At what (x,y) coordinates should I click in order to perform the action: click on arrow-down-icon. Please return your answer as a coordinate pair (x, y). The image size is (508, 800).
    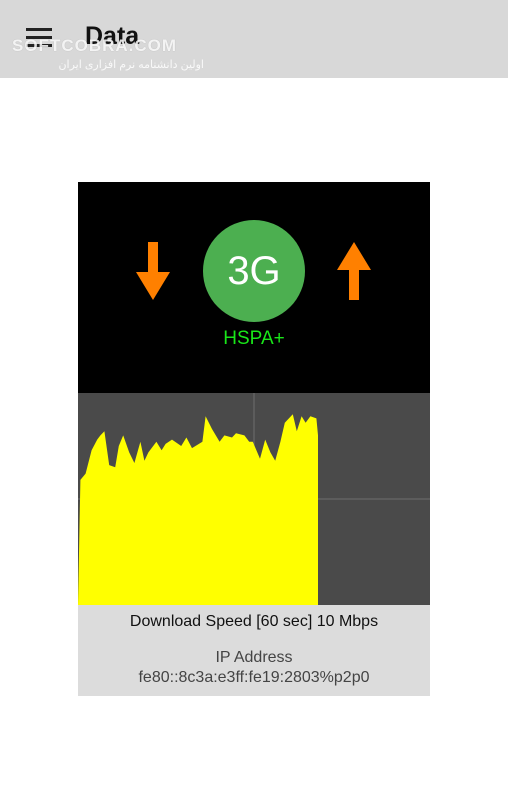
    Looking at the image, I should click on (153, 271).